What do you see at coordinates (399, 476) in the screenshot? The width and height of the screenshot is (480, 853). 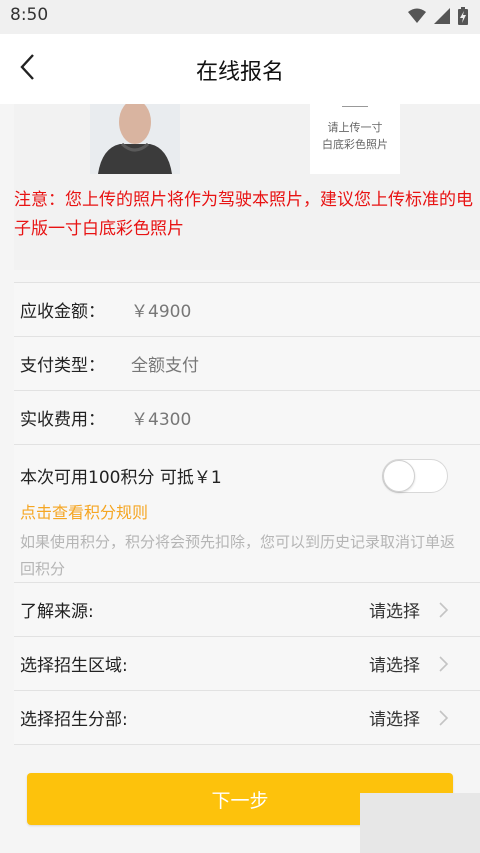 I see `toggle-knob` at bounding box center [399, 476].